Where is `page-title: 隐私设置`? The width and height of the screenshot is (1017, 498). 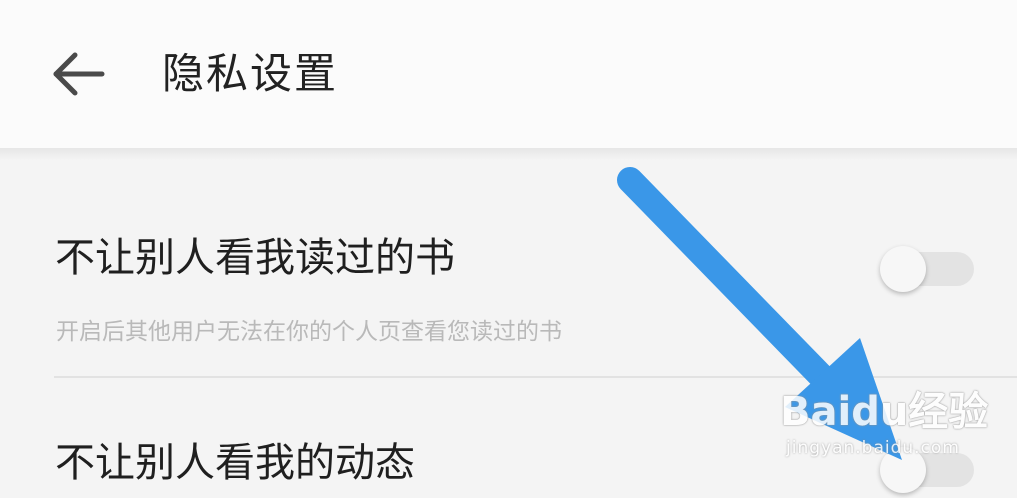 page-title: 隐私设置 is located at coordinates (250, 73).